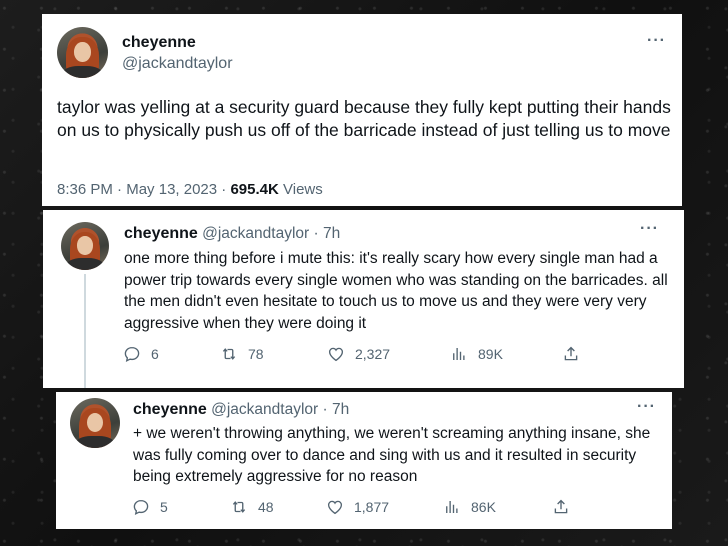  I want to click on like-button: 1,877, so click(357, 507).